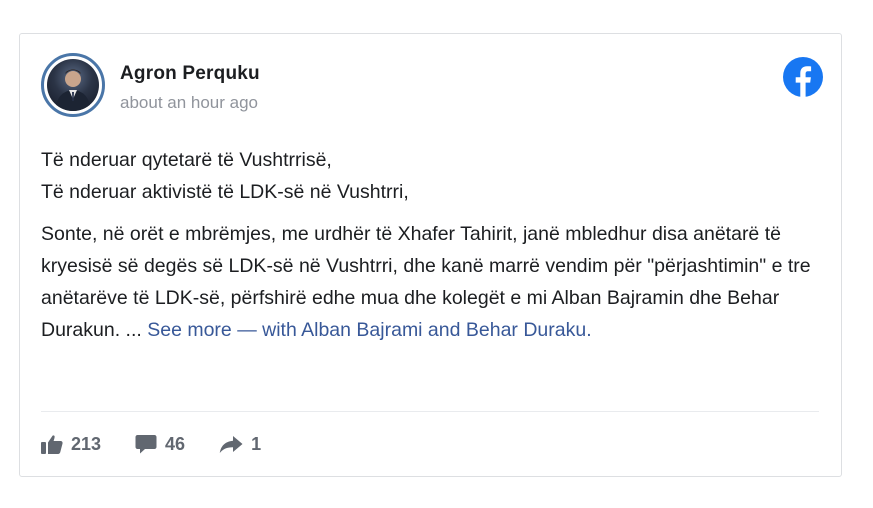 This screenshot has width=873, height=508. I want to click on shares-stat: 1, so click(240, 444).